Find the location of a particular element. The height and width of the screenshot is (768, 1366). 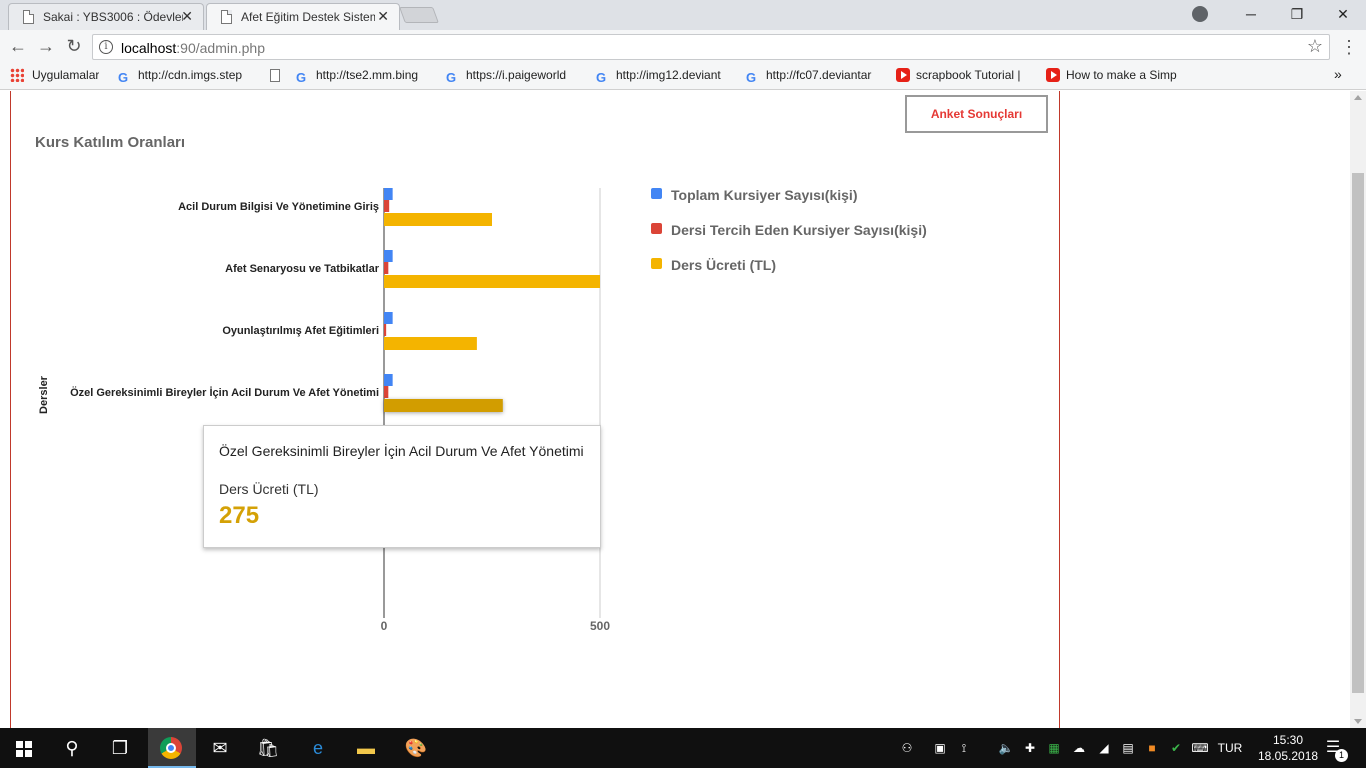

file-explorer-icon: ▬ is located at coordinates (366, 748).